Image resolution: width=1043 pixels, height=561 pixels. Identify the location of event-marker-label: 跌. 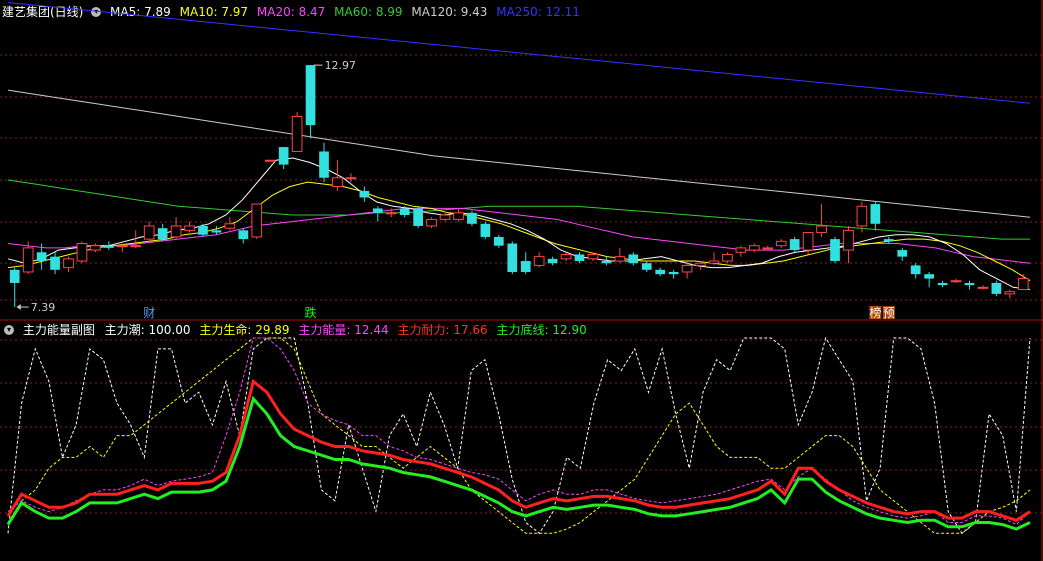
(311, 312).